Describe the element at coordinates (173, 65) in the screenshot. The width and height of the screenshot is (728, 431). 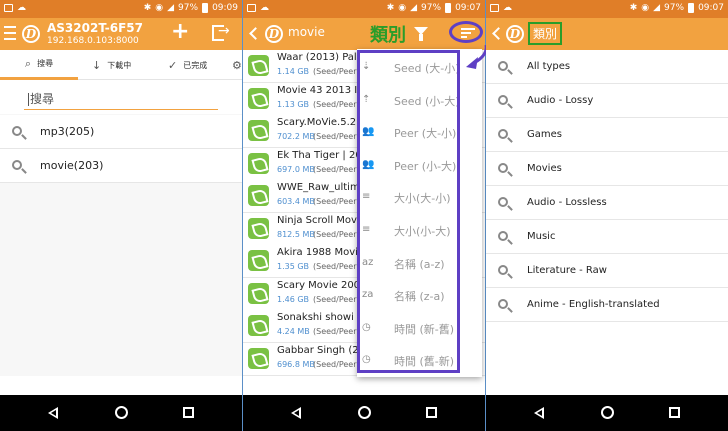
I see `check-icon: ✓` at that location.